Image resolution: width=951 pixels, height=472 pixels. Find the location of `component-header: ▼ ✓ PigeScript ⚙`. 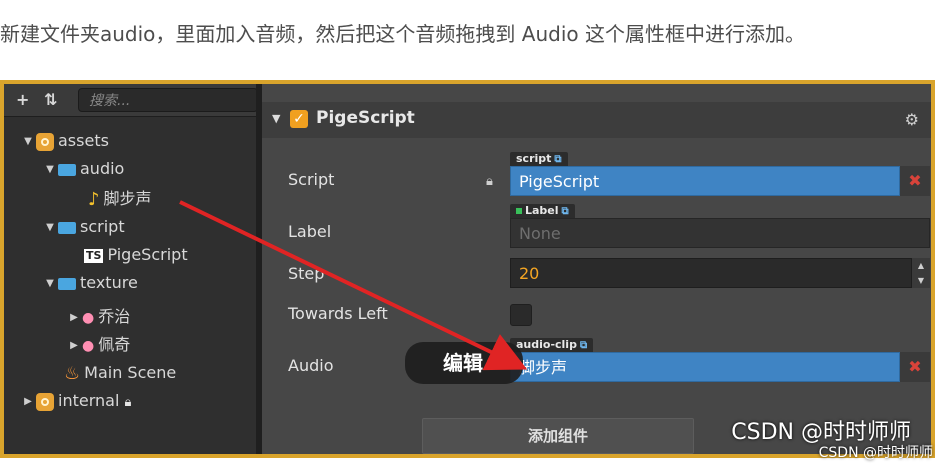

component-header: ▼ ✓ PigeScript ⚙ is located at coordinates (596, 120).